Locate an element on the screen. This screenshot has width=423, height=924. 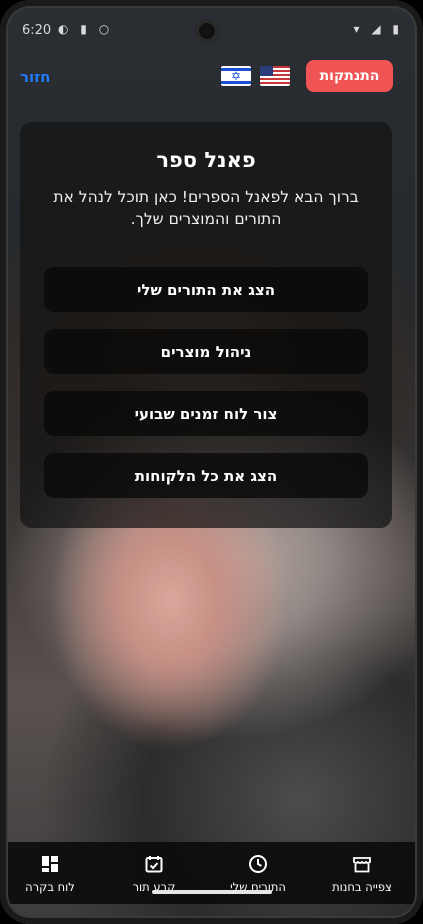
manage-products-button: ניהול מוצרים is located at coordinates (206, 351).